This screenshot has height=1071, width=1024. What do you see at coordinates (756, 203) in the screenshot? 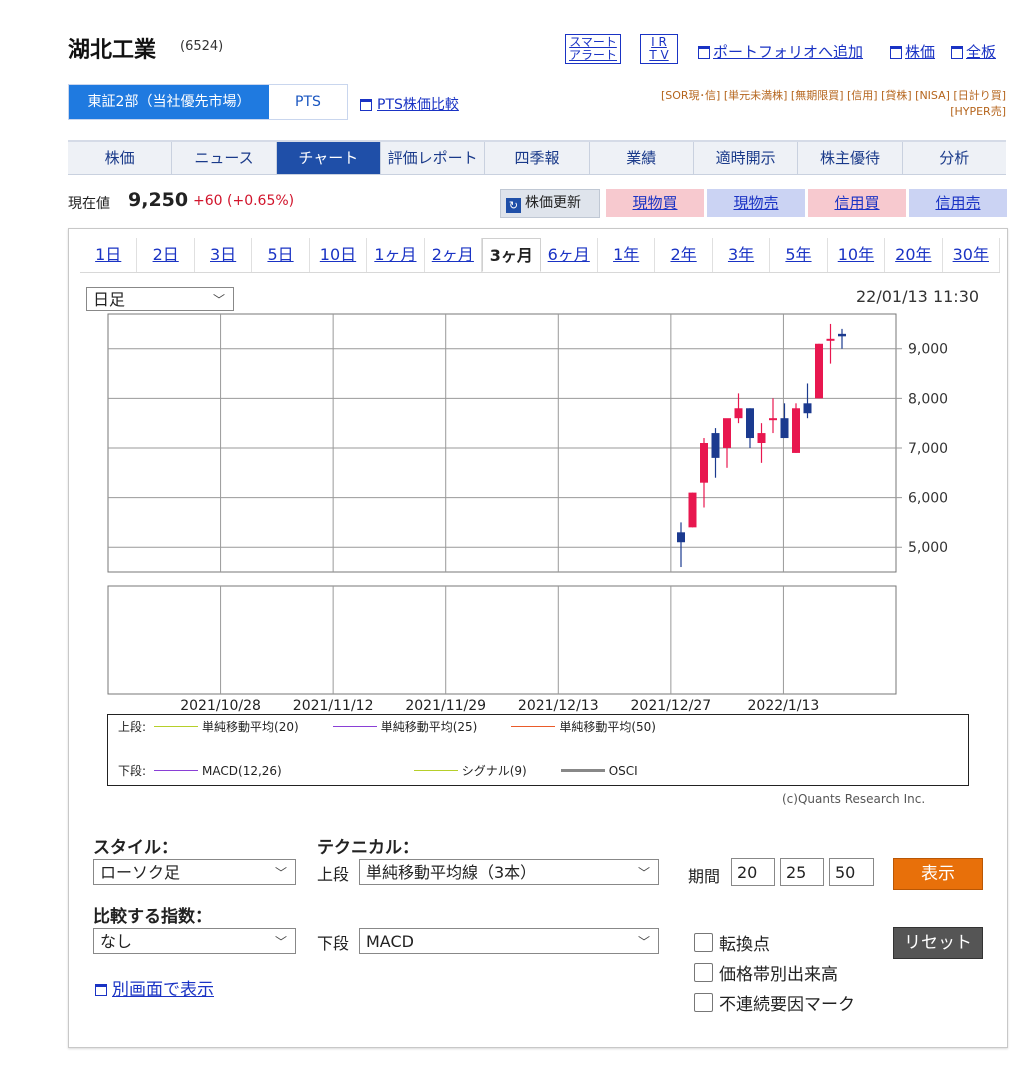
I see `sell-cash-button: 現物売` at bounding box center [756, 203].